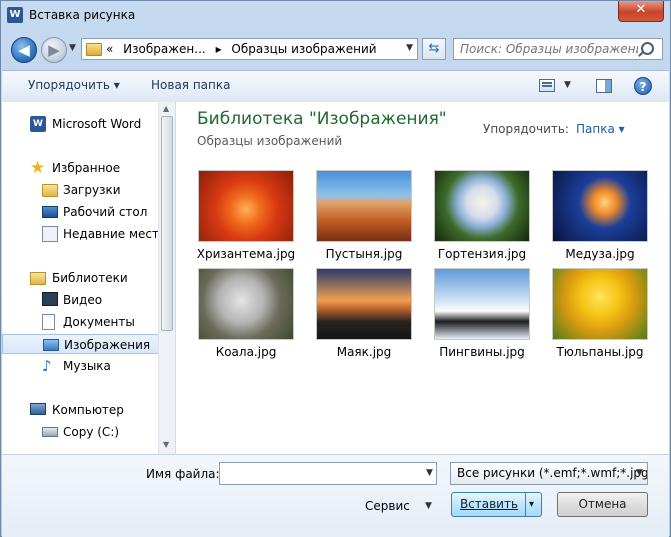 The height and width of the screenshot is (537, 671). I want to click on sidebar-item: Библиотеки, so click(80, 278).